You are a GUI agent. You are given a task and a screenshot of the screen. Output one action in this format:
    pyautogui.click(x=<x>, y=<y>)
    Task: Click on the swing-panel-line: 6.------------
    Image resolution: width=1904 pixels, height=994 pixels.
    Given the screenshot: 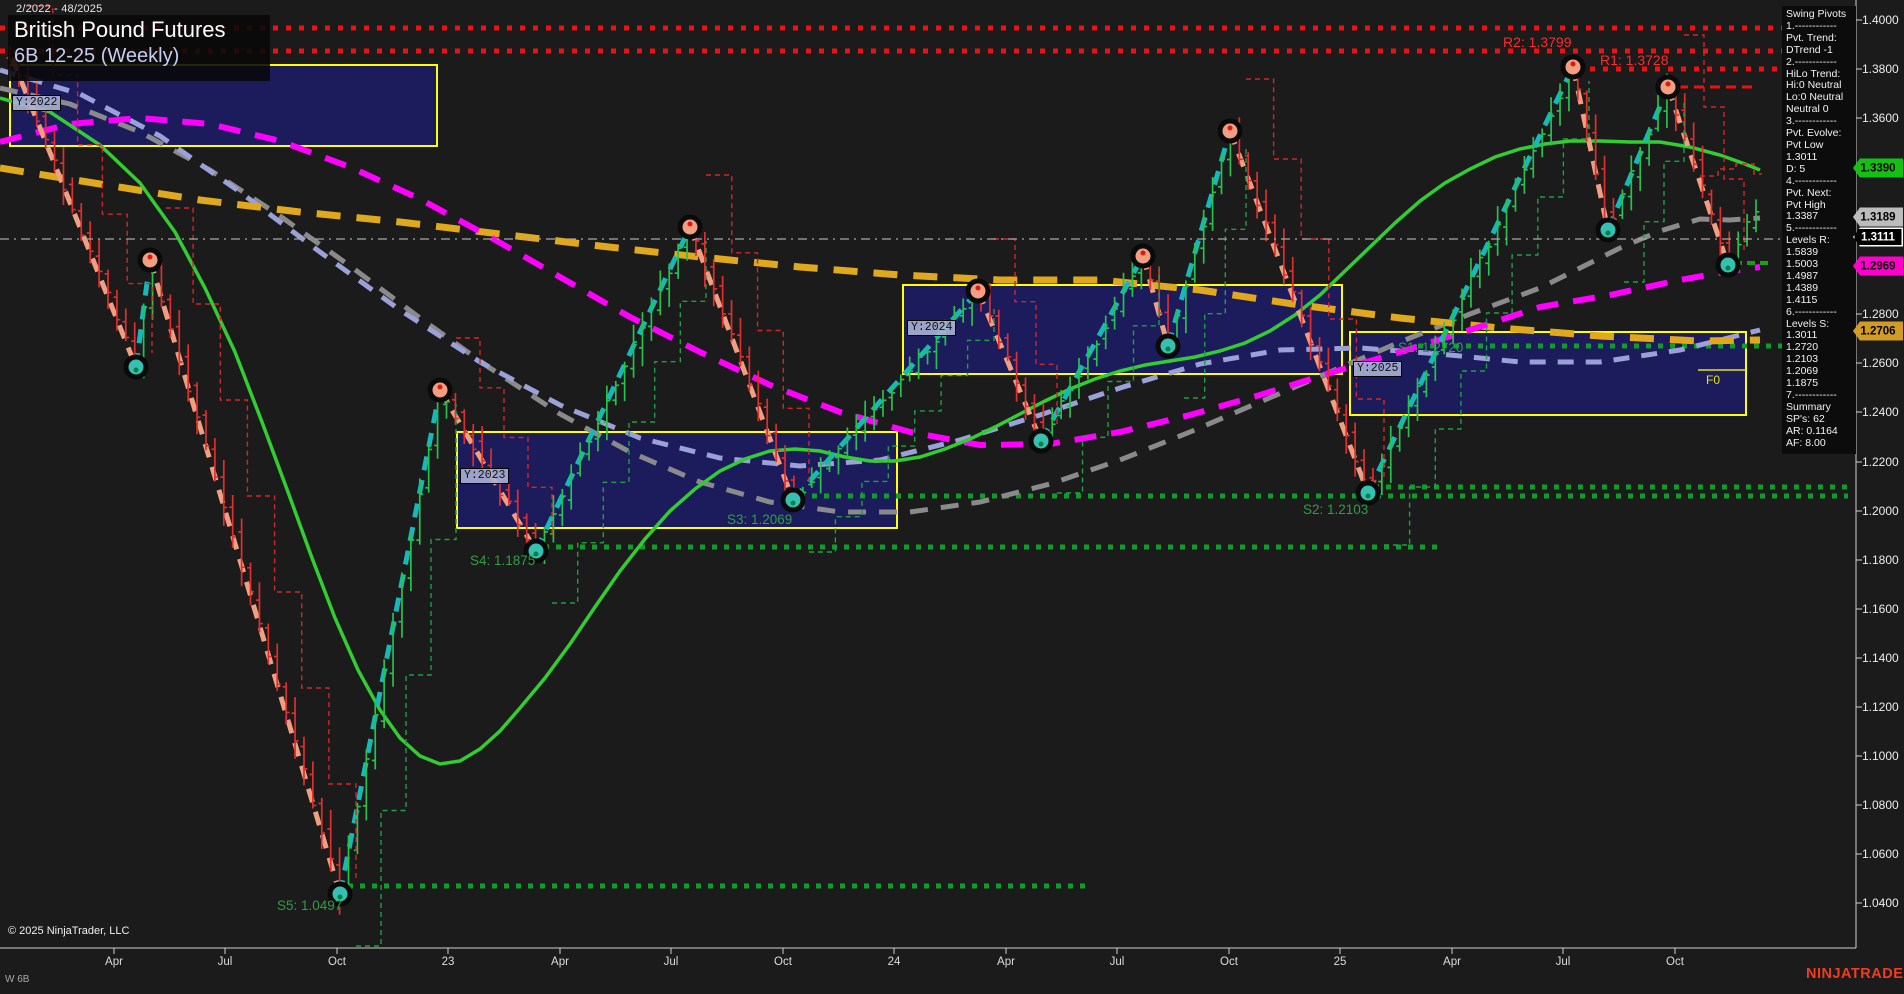 What is the action you would take?
    pyautogui.click(x=1811, y=311)
    